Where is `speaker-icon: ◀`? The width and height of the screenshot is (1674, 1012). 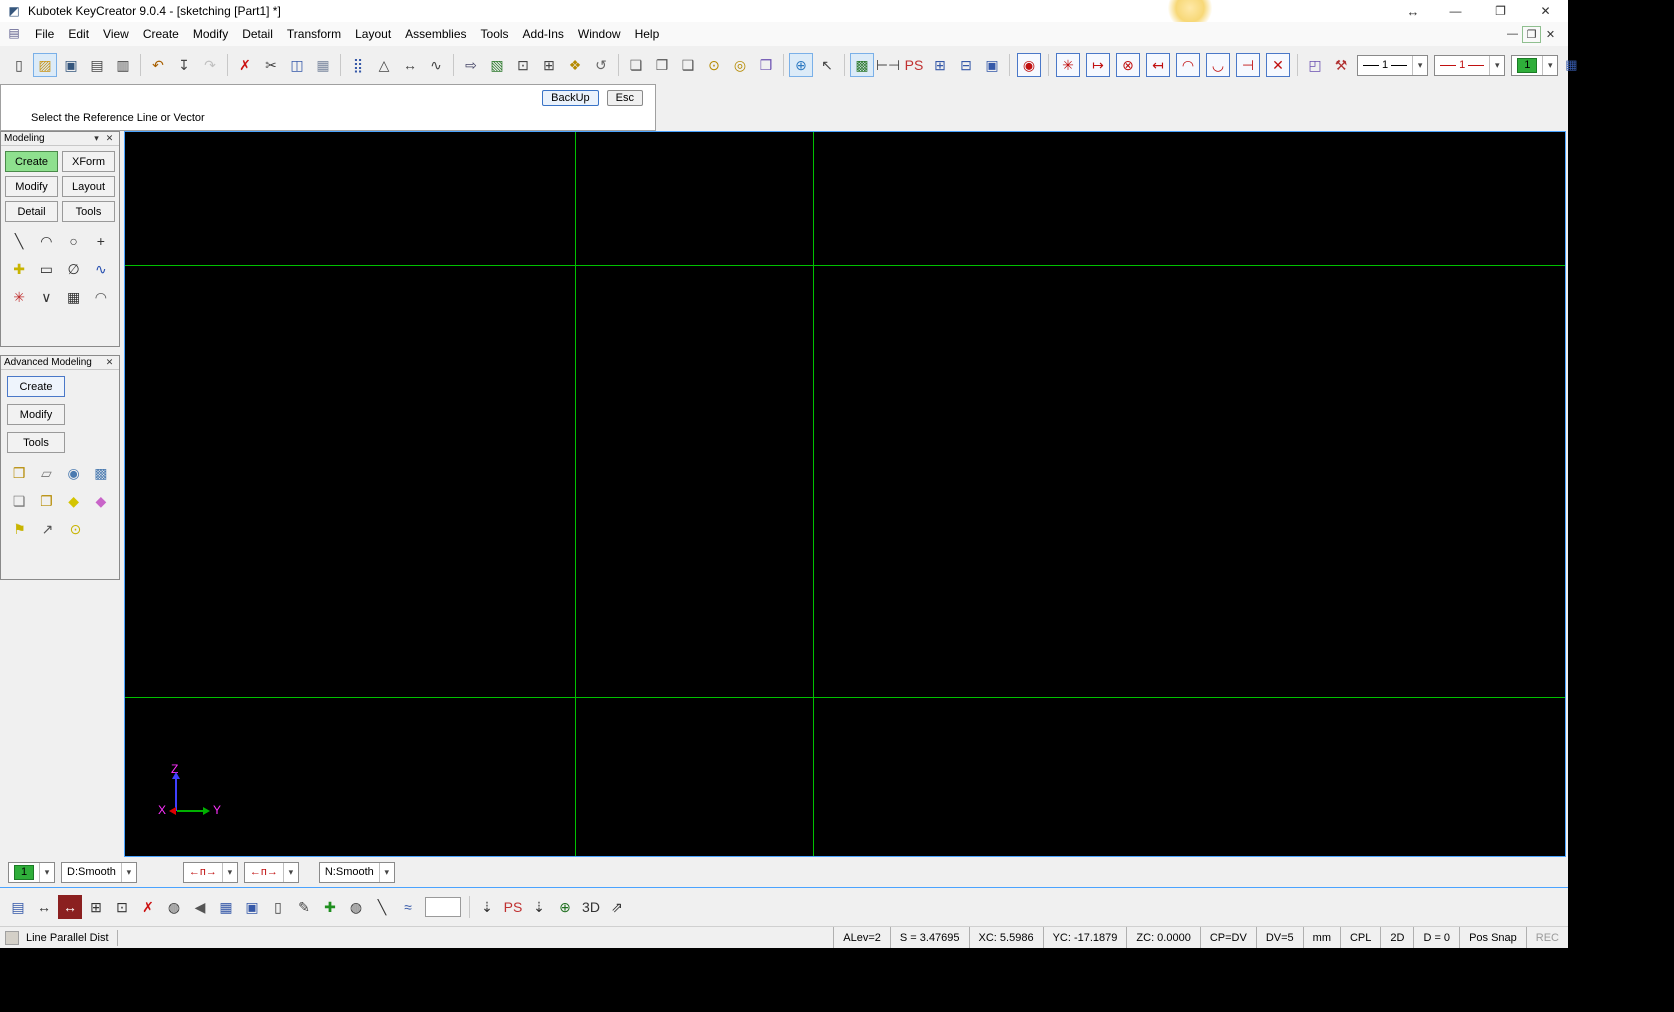
speaker-icon: ◀ is located at coordinates (200, 907).